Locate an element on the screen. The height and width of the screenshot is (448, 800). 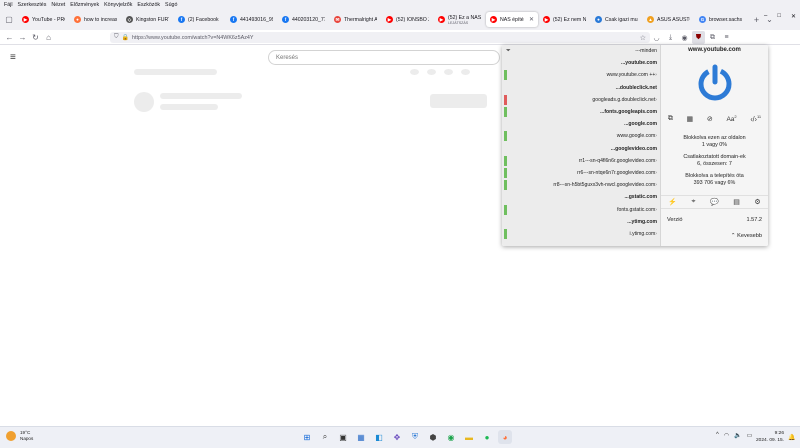
home-icon: ⌂ is located at coordinates (48, 37).